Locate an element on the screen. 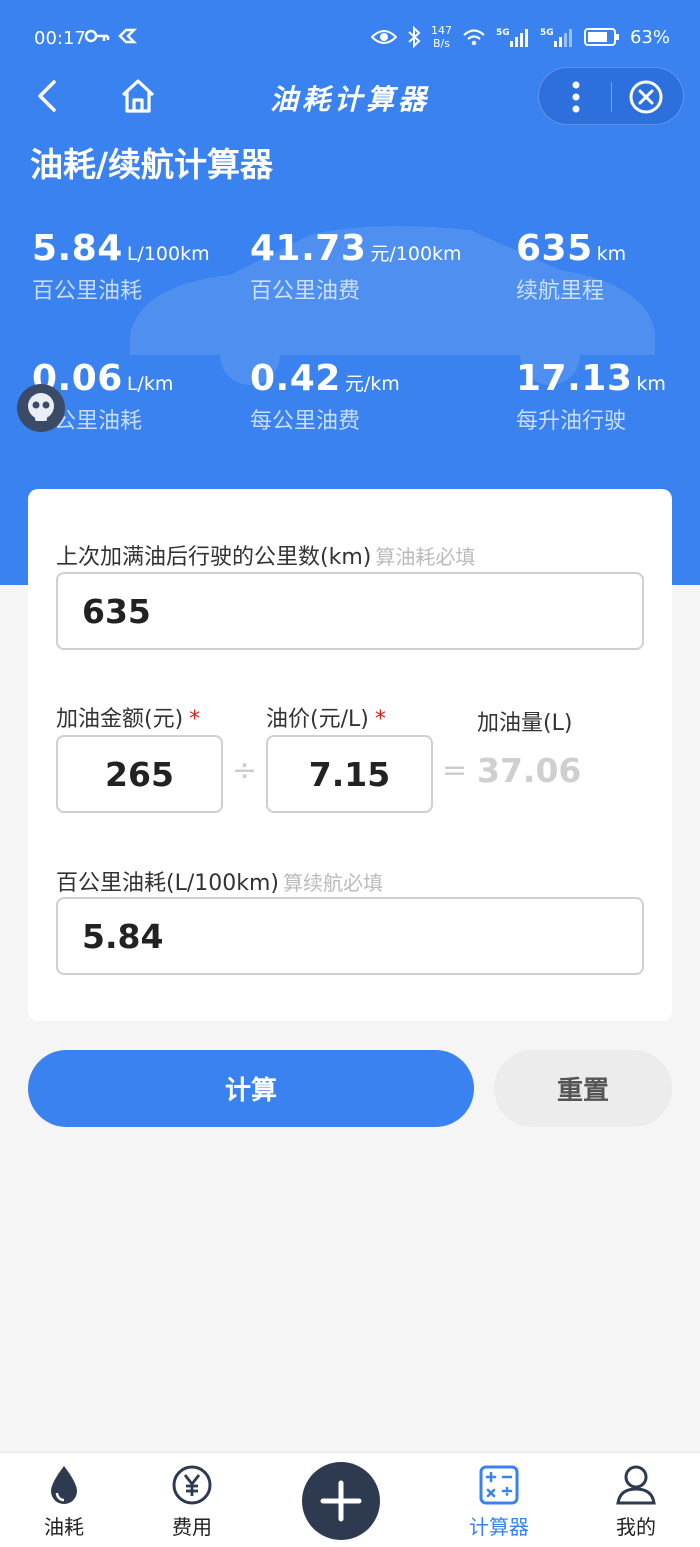 This screenshot has height=1547, width=700. signal-5g-icon: 5G is located at coordinates (512, 37).